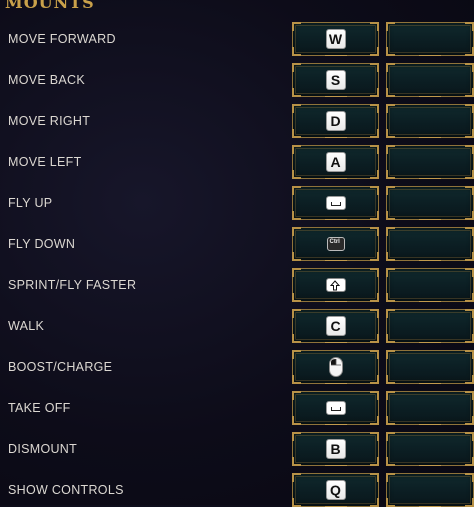  Describe the element at coordinates (72, 285) in the screenshot. I see `binding-label: SPRINT/FLY FASTER` at that location.